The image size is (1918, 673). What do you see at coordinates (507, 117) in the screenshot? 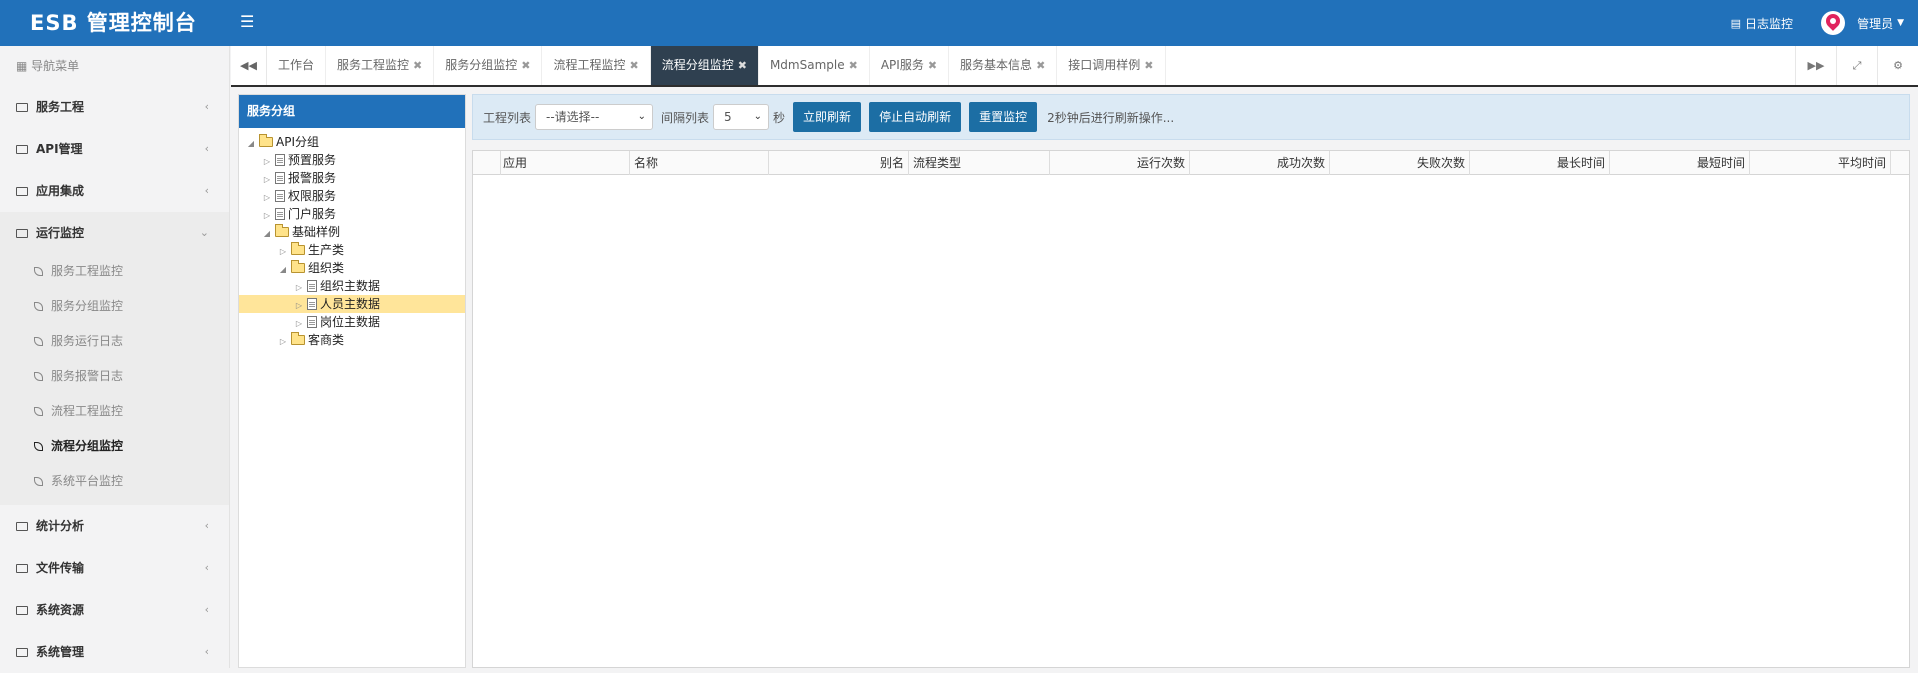
I see `project-list-label: 工程列表` at bounding box center [507, 117].